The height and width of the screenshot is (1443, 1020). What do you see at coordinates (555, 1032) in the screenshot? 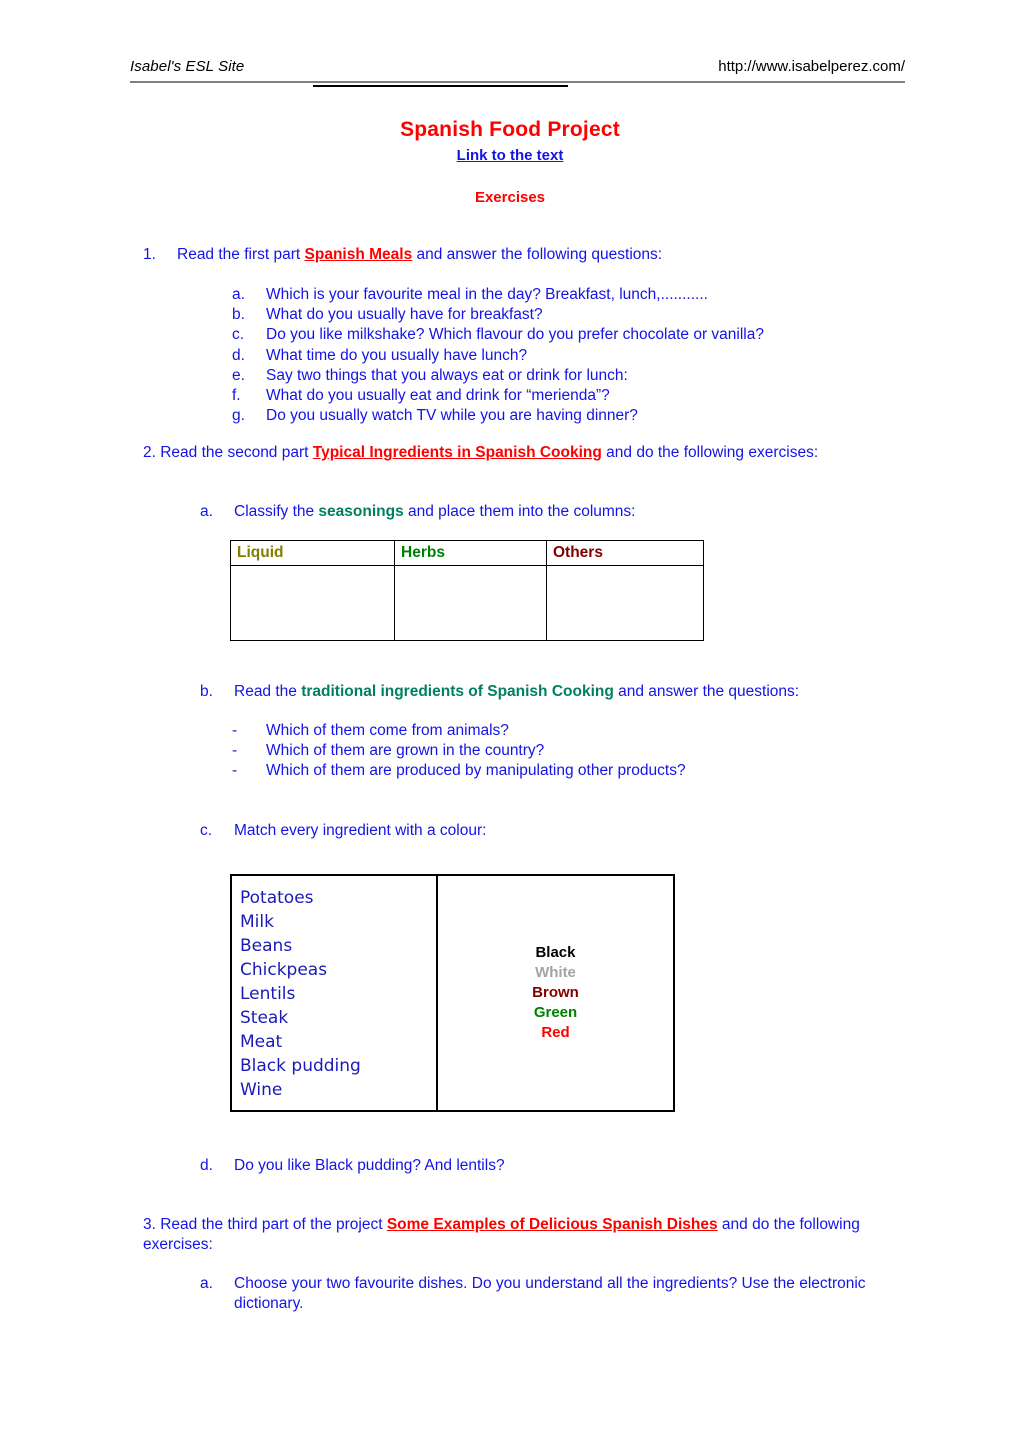
I see `colour-item-red: Red` at bounding box center [555, 1032].